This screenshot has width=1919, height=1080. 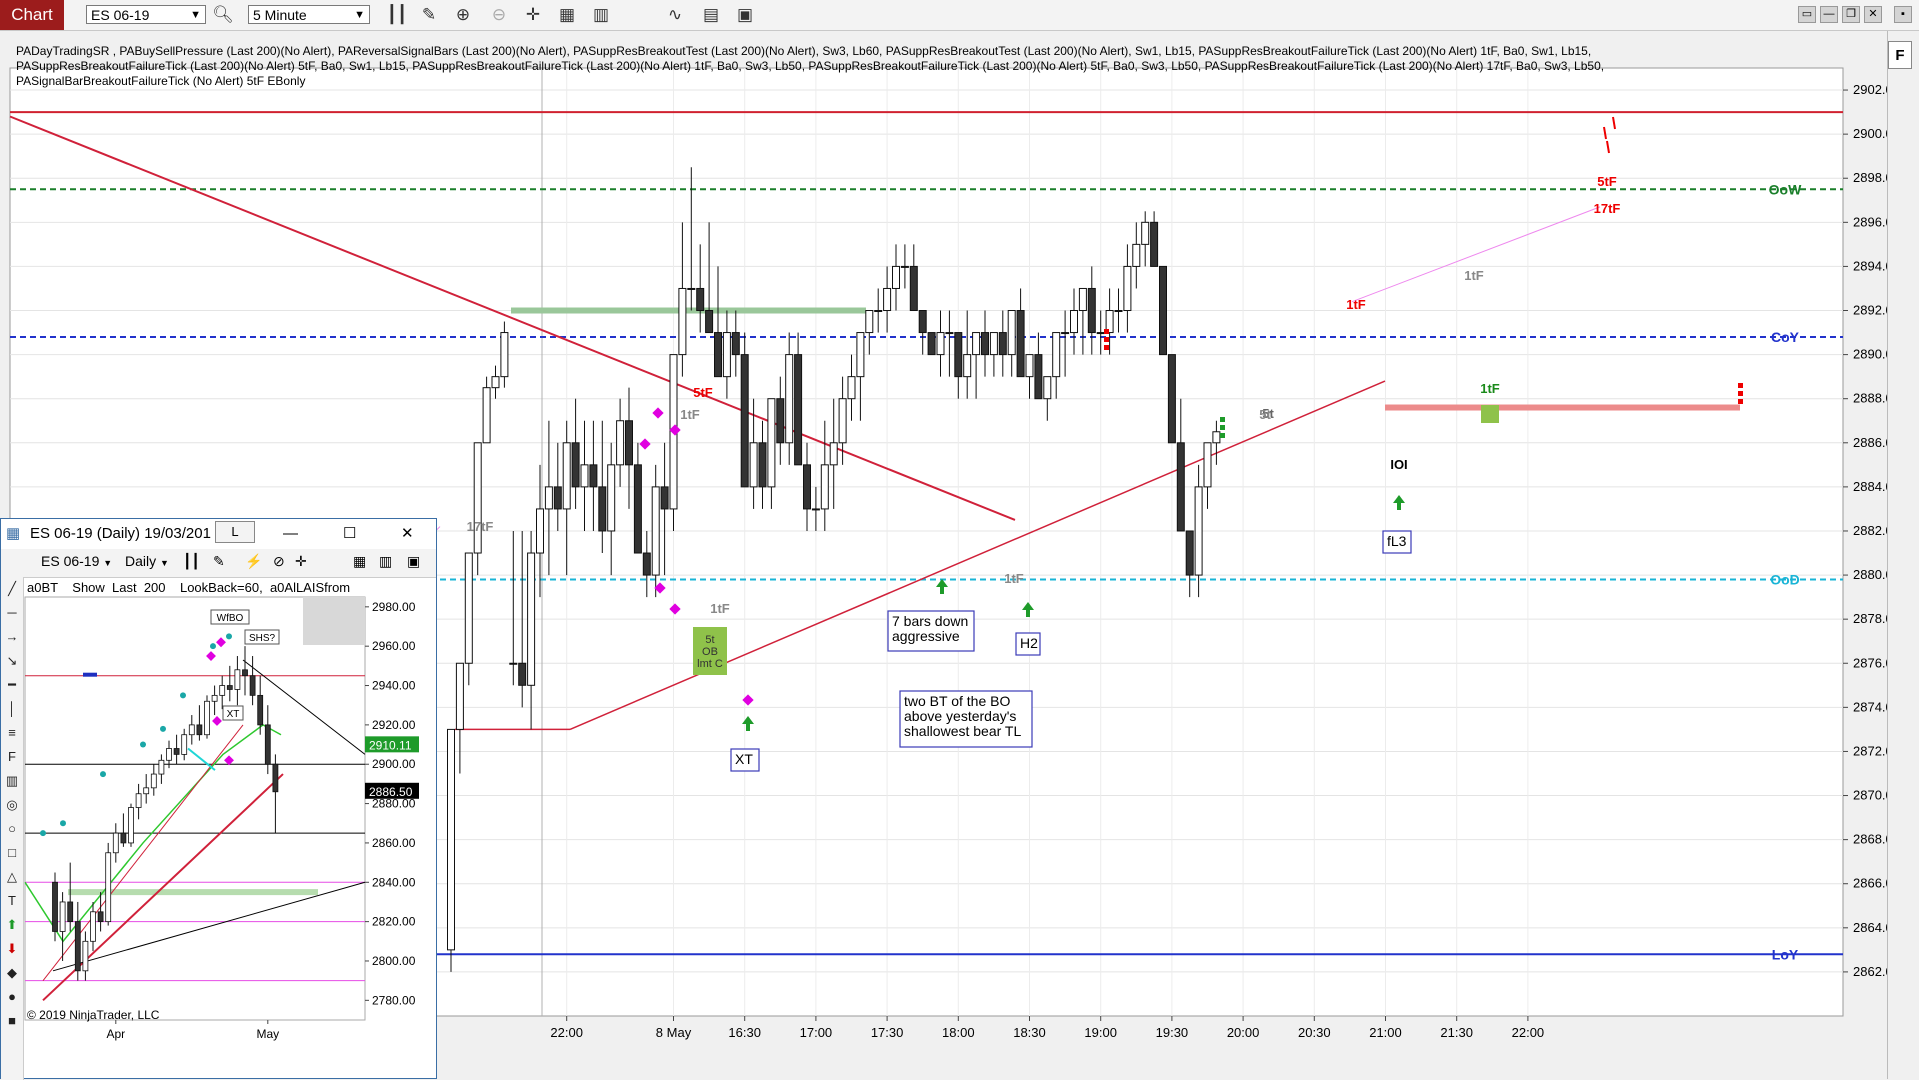 What do you see at coordinates (12, 733) in the screenshot?
I see `channel-icon: ≡` at bounding box center [12, 733].